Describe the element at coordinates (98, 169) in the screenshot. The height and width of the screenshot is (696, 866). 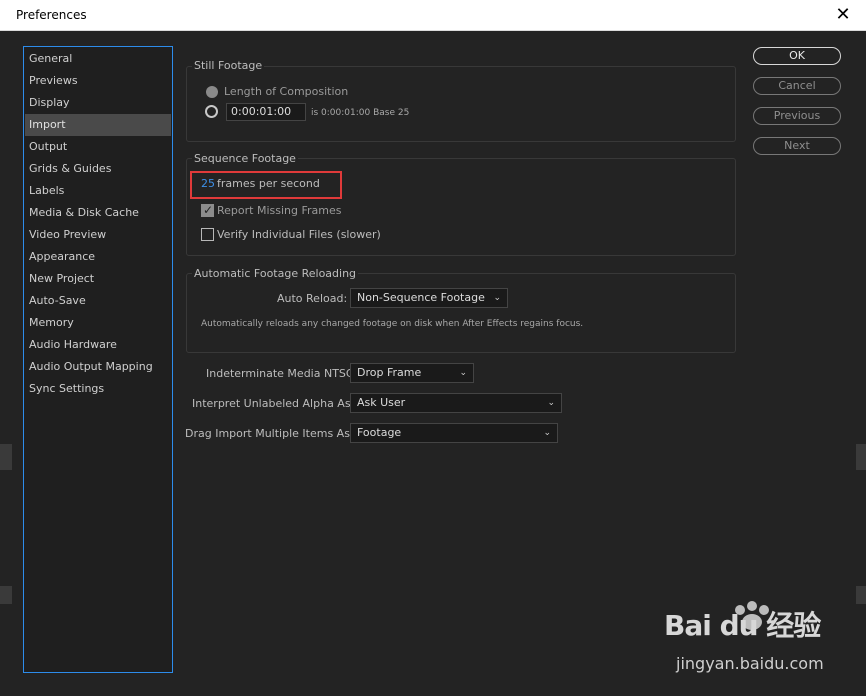
I see `sidebar-item-grids-guides: Grids & Guides` at that location.